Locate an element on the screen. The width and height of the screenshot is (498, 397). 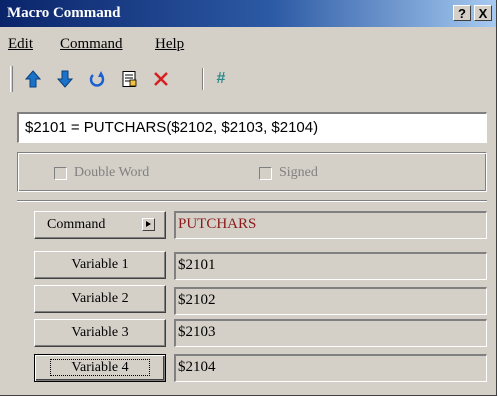
undo-icon is located at coordinates (97, 79).